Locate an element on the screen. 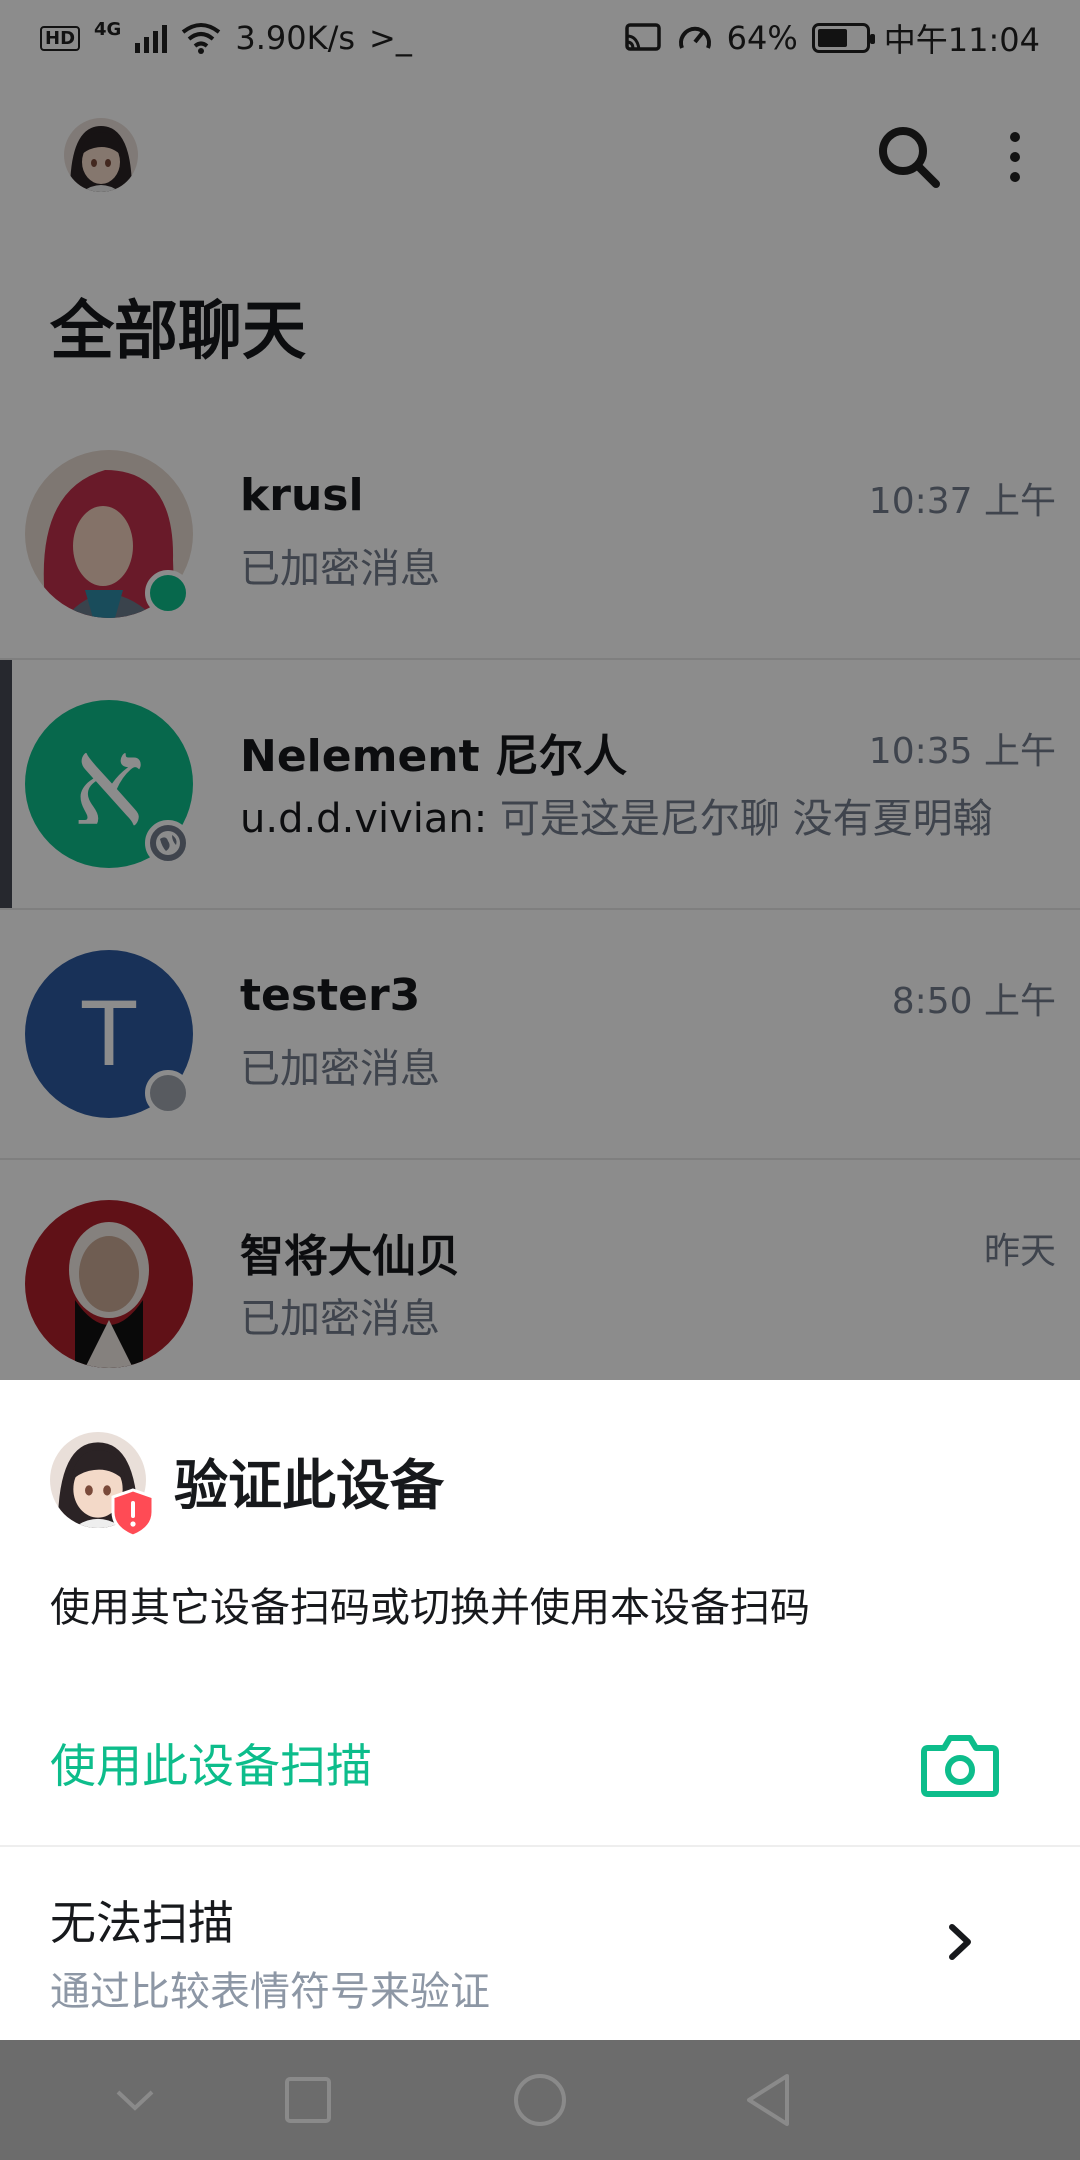 The height and width of the screenshot is (2160, 1080). back-triangle-icon is located at coordinates (768, 2100).